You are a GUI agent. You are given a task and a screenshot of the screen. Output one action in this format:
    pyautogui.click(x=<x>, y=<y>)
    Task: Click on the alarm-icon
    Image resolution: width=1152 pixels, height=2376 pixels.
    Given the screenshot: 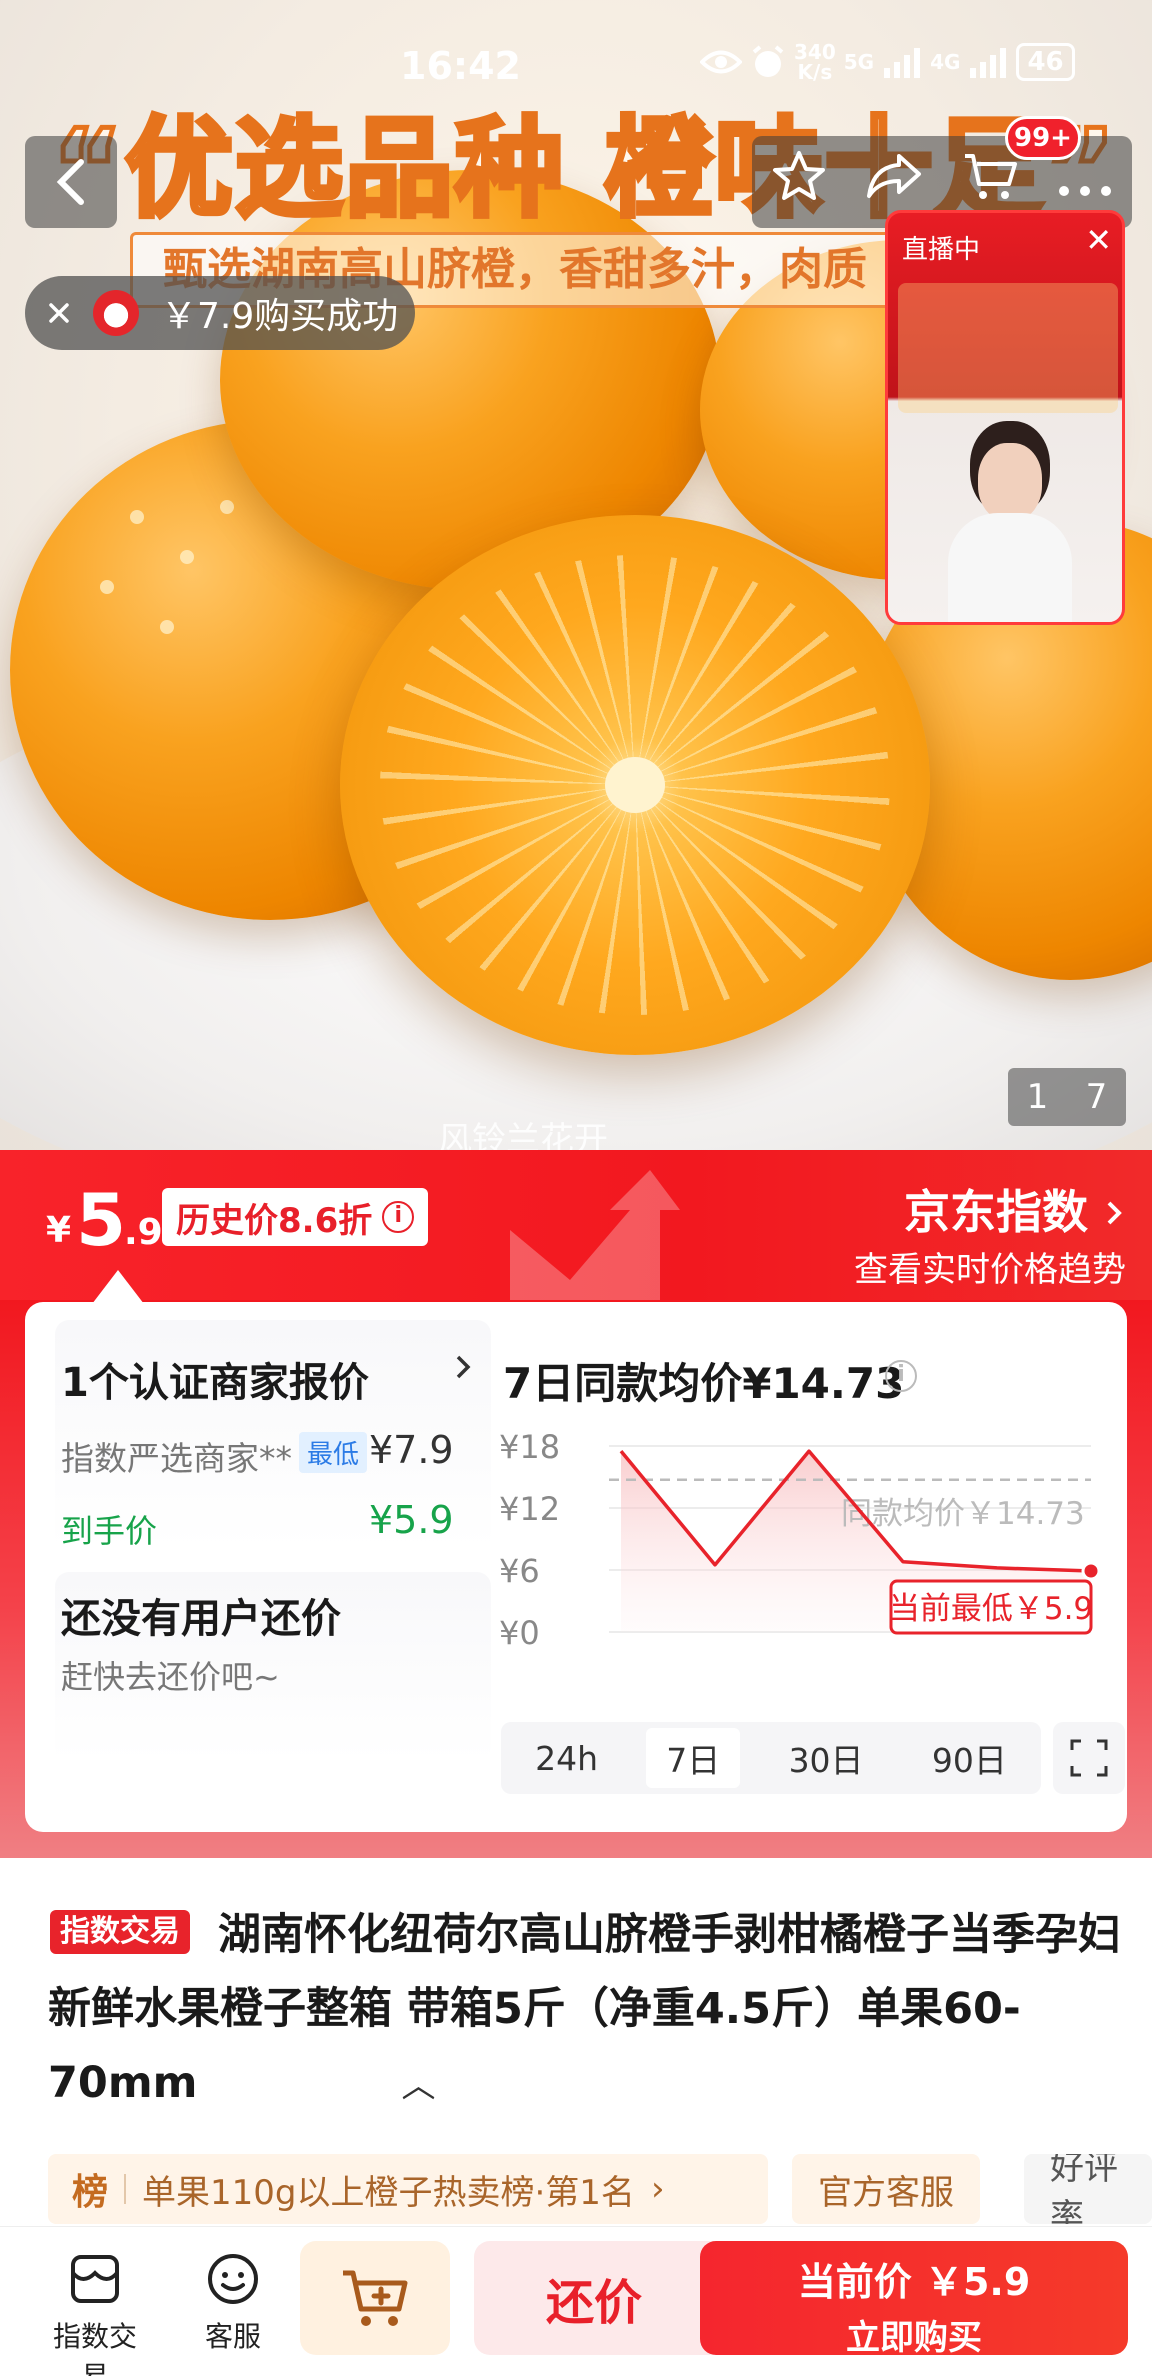 What is the action you would take?
    pyautogui.click(x=768, y=61)
    